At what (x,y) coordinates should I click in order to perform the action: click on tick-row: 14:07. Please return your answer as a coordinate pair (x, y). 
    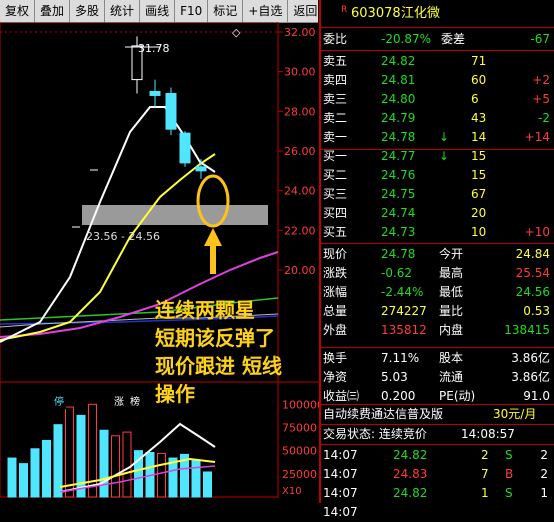
    Looking at the image, I should click on (437, 512).